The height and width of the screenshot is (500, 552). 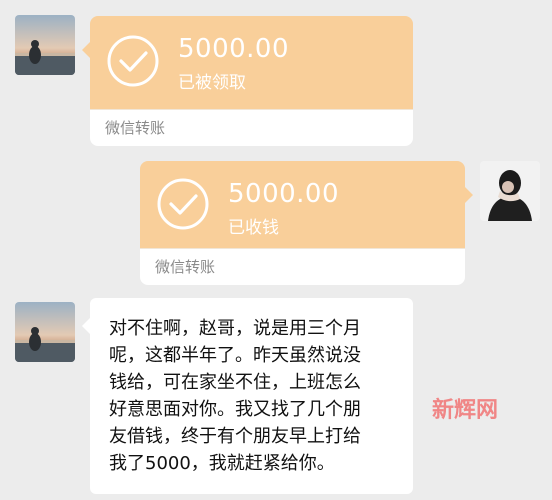 What do you see at coordinates (235, 382) in the screenshot?
I see `message-line: 钱给，可在家坐不住，上班怎么` at bounding box center [235, 382].